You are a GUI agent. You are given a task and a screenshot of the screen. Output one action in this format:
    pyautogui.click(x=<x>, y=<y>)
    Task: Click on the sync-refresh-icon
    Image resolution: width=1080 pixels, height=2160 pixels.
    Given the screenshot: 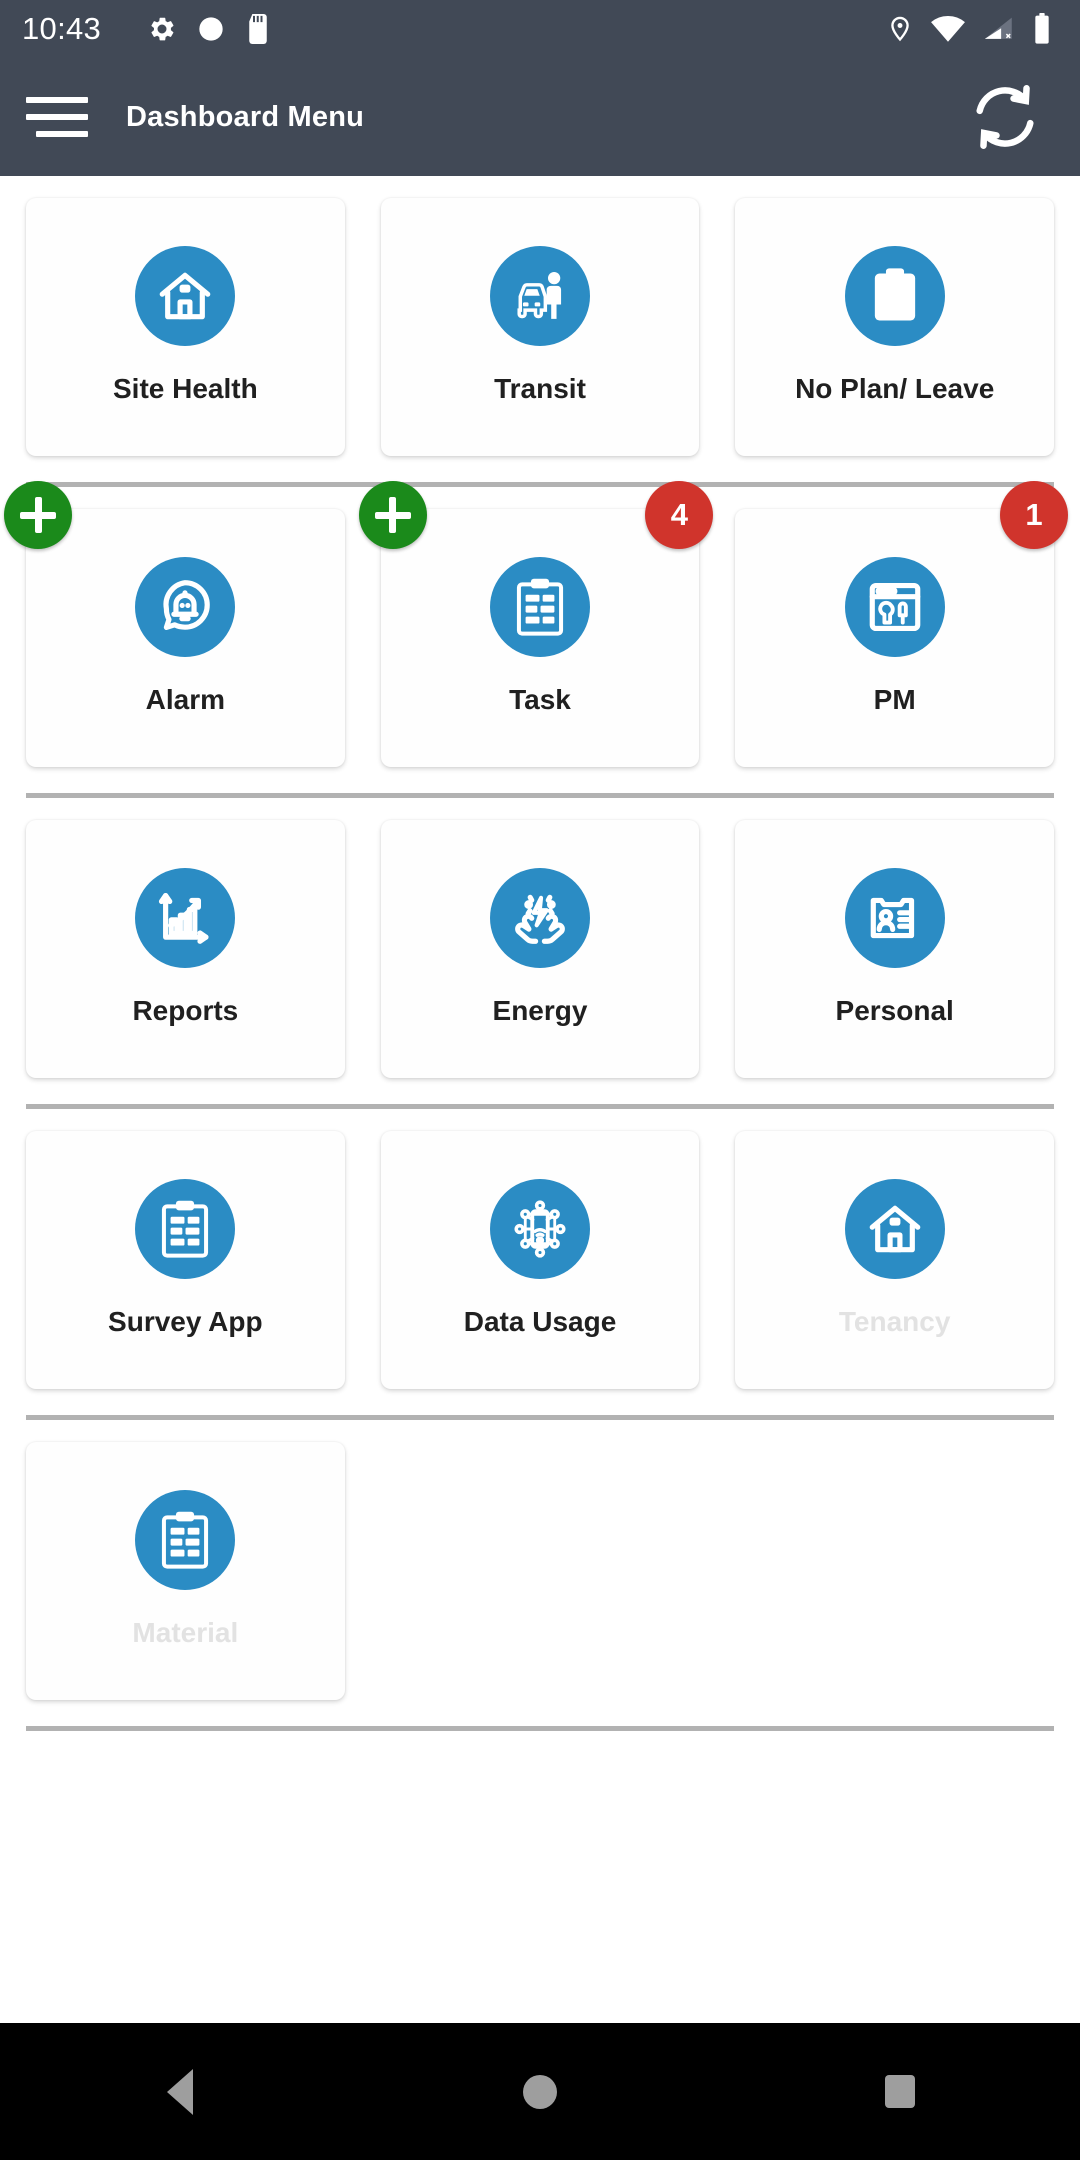 What is the action you would take?
    pyautogui.click(x=1005, y=117)
    